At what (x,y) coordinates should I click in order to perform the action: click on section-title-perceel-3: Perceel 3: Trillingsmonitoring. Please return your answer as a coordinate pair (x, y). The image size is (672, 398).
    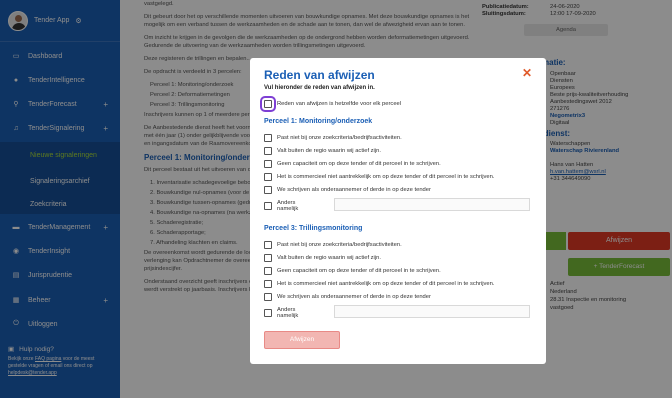
    Looking at the image, I should click on (313, 228).